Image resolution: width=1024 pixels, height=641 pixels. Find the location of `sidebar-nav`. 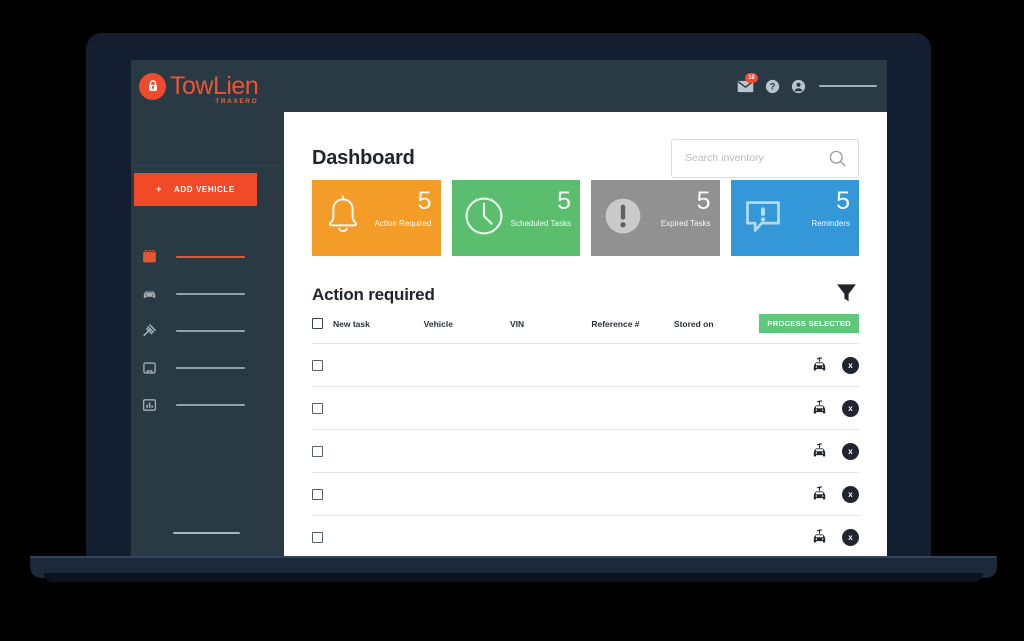

sidebar-nav is located at coordinates (207, 330).